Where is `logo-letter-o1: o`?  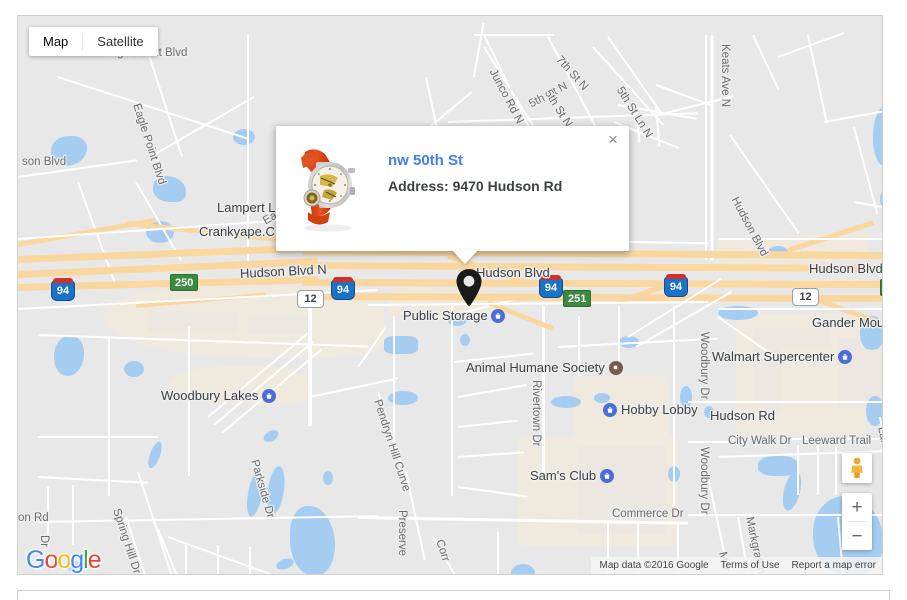
logo-letter-o1: o is located at coordinates (51, 560).